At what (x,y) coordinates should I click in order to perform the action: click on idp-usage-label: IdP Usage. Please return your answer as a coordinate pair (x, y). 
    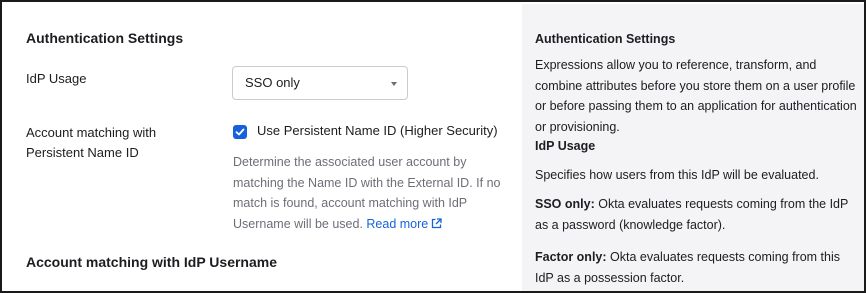
    Looking at the image, I should click on (56, 78).